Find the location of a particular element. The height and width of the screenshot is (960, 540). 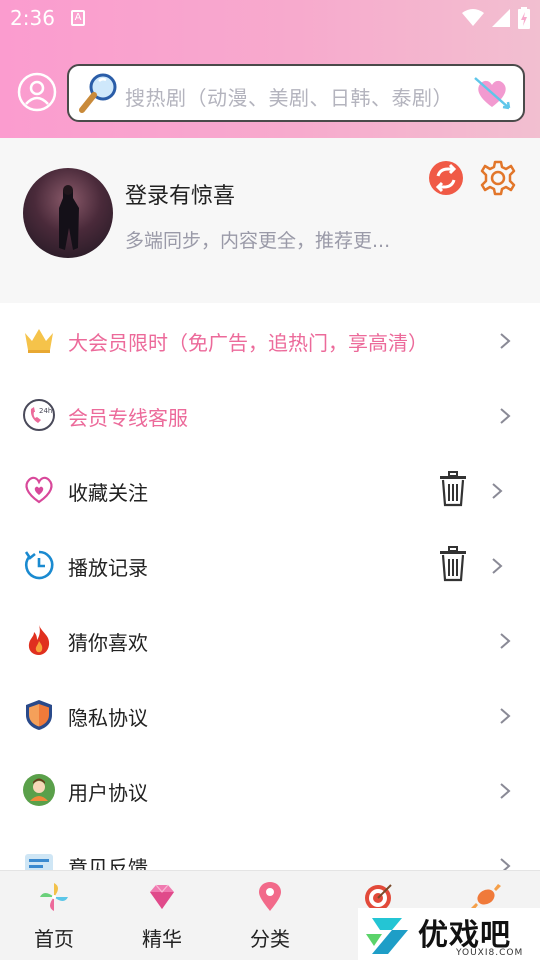

diamond-icon is located at coordinates (162, 897).